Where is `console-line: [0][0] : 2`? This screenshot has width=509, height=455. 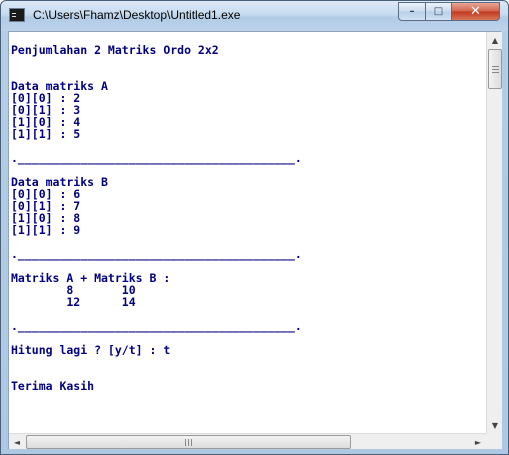 console-line: [0][0] : 2 is located at coordinates (46, 98).